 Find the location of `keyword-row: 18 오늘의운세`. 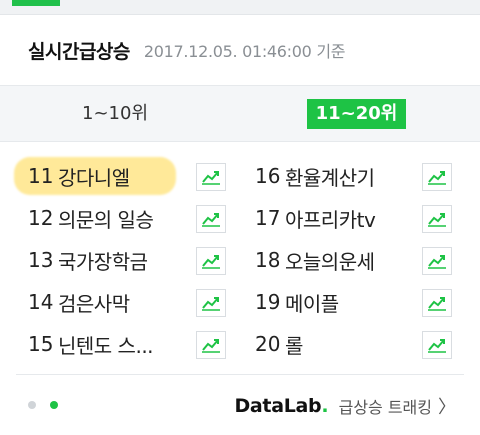

keyword-row: 18 오늘의운세 is located at coordinates (362, 260).